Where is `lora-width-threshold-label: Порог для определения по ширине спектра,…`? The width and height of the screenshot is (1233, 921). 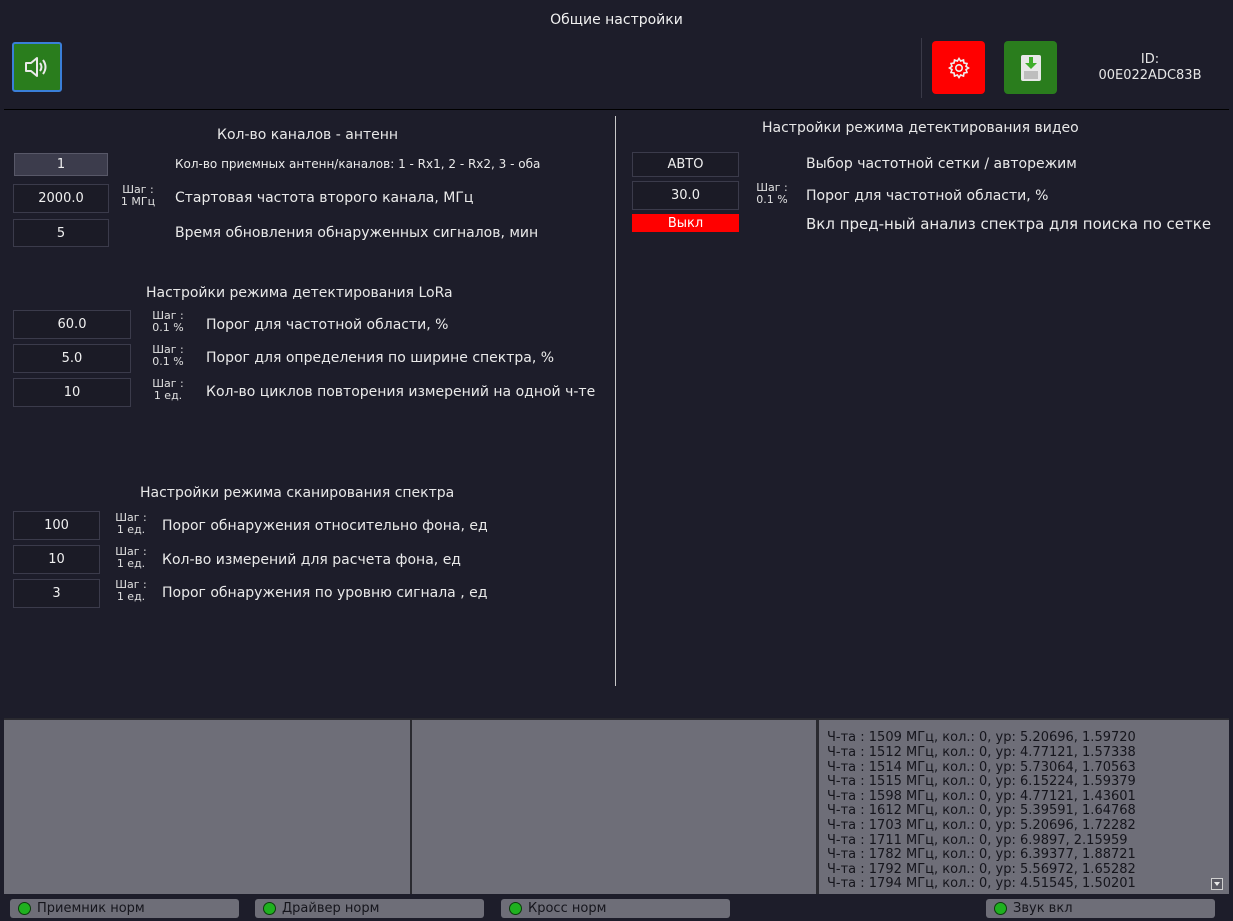
lora-width-threshold-label: Порог для определения по ширине спектра,… is located at coordinates (380, 358).